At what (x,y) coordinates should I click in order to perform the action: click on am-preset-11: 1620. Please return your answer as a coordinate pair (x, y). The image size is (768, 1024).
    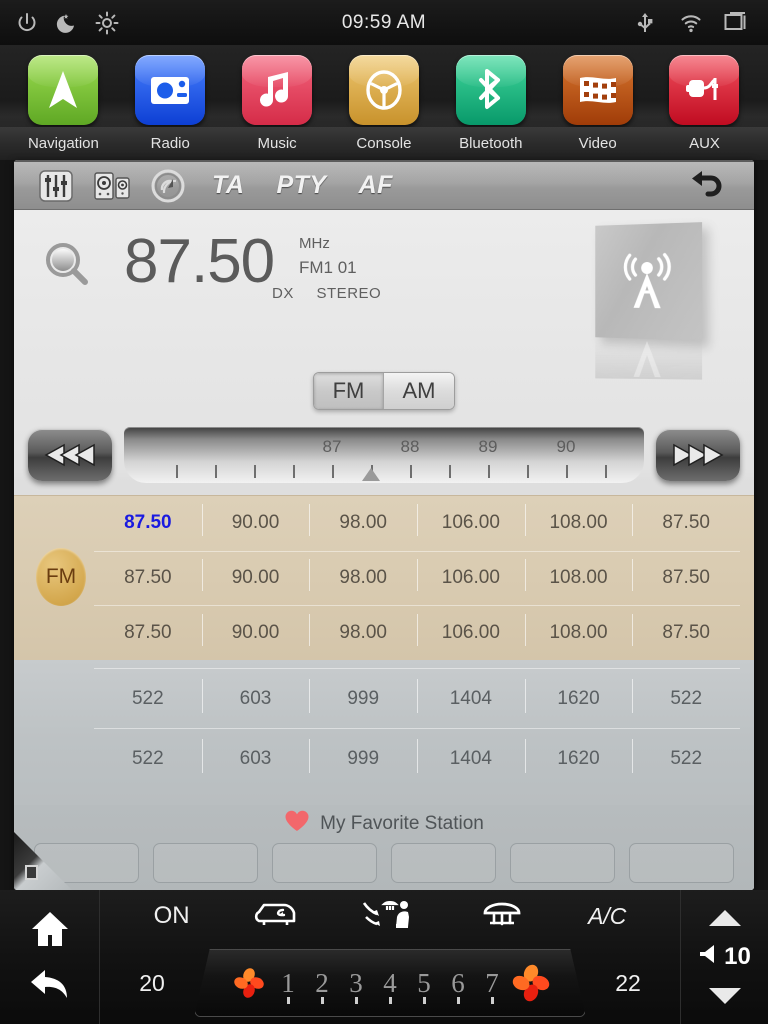
    Looking at the image, I should click on (578, 755).